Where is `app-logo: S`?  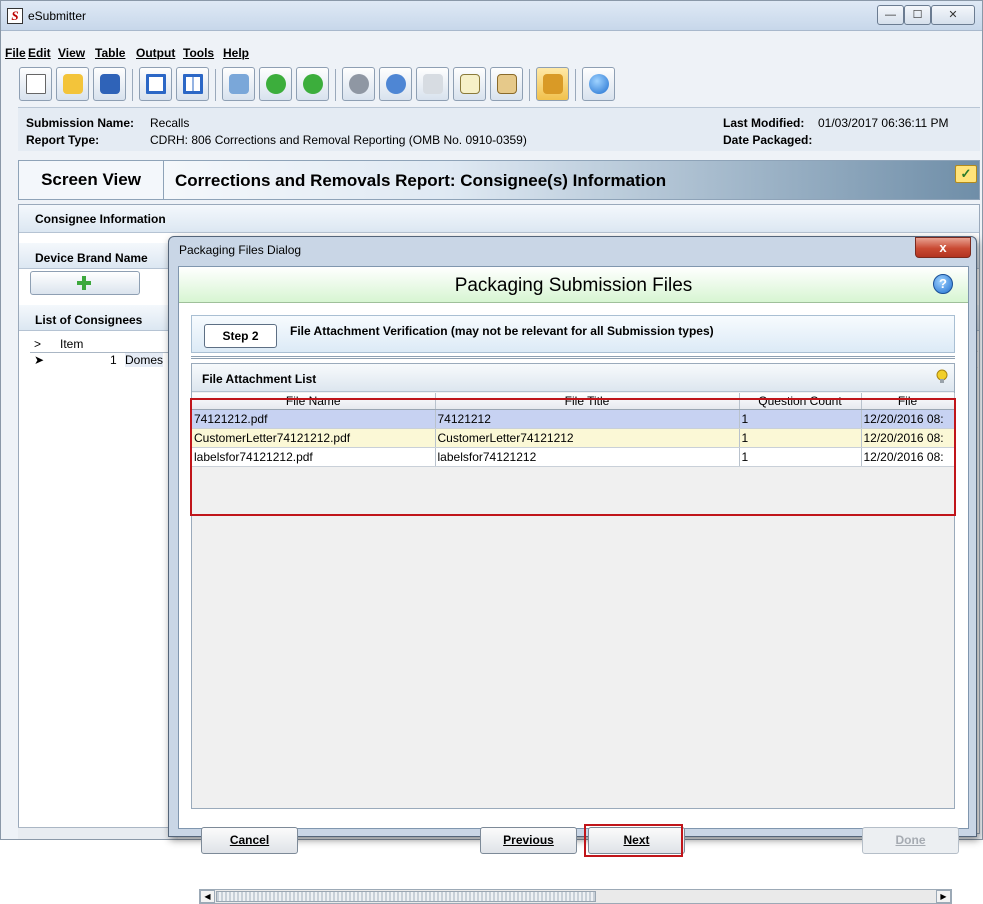
app-logo: S is located at coordinates (15, 16).